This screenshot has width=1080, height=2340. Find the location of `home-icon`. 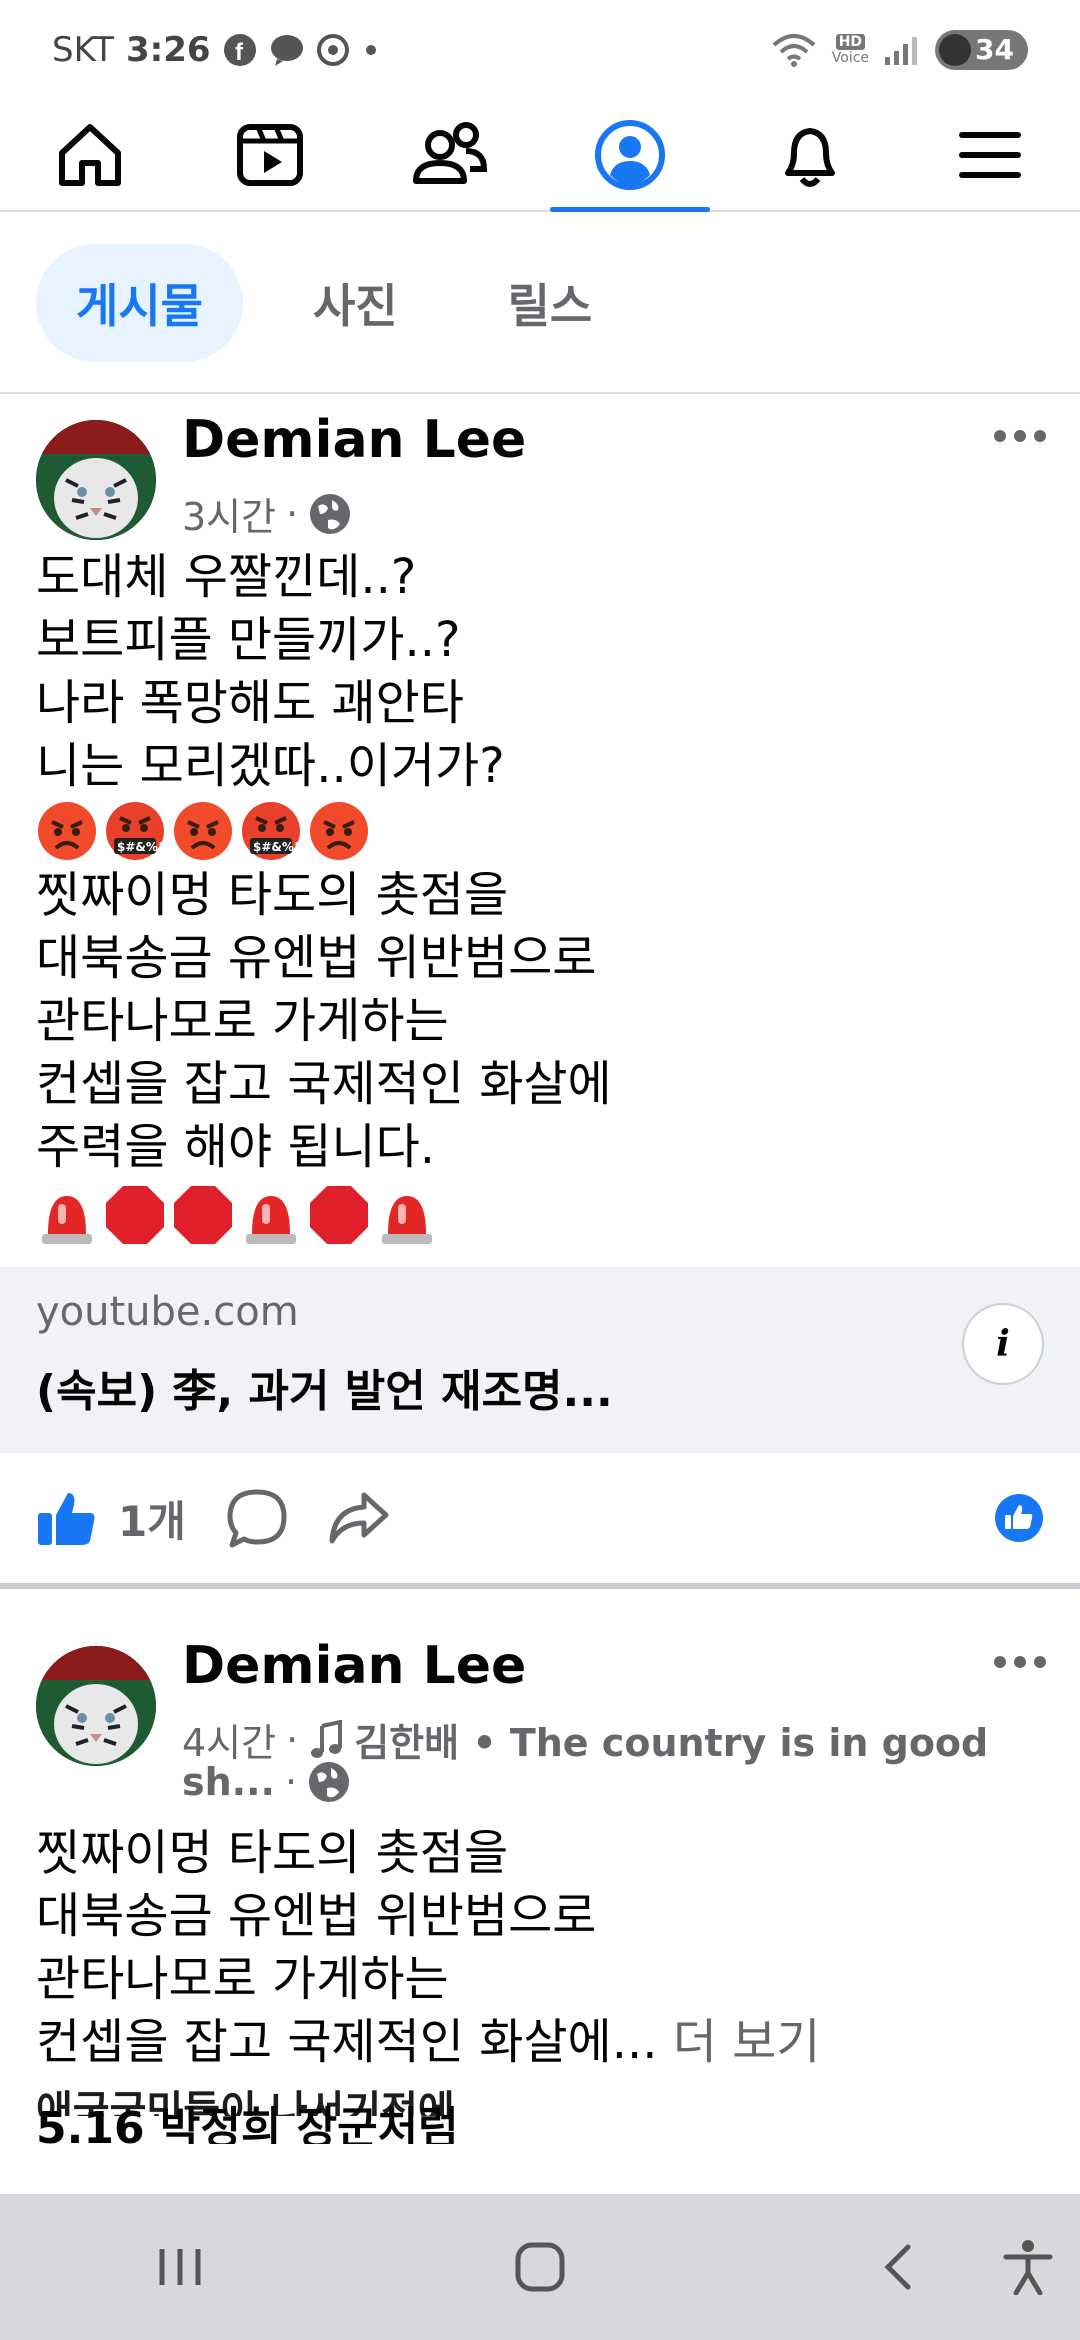

home-icon is located at coordinates (90, 155).